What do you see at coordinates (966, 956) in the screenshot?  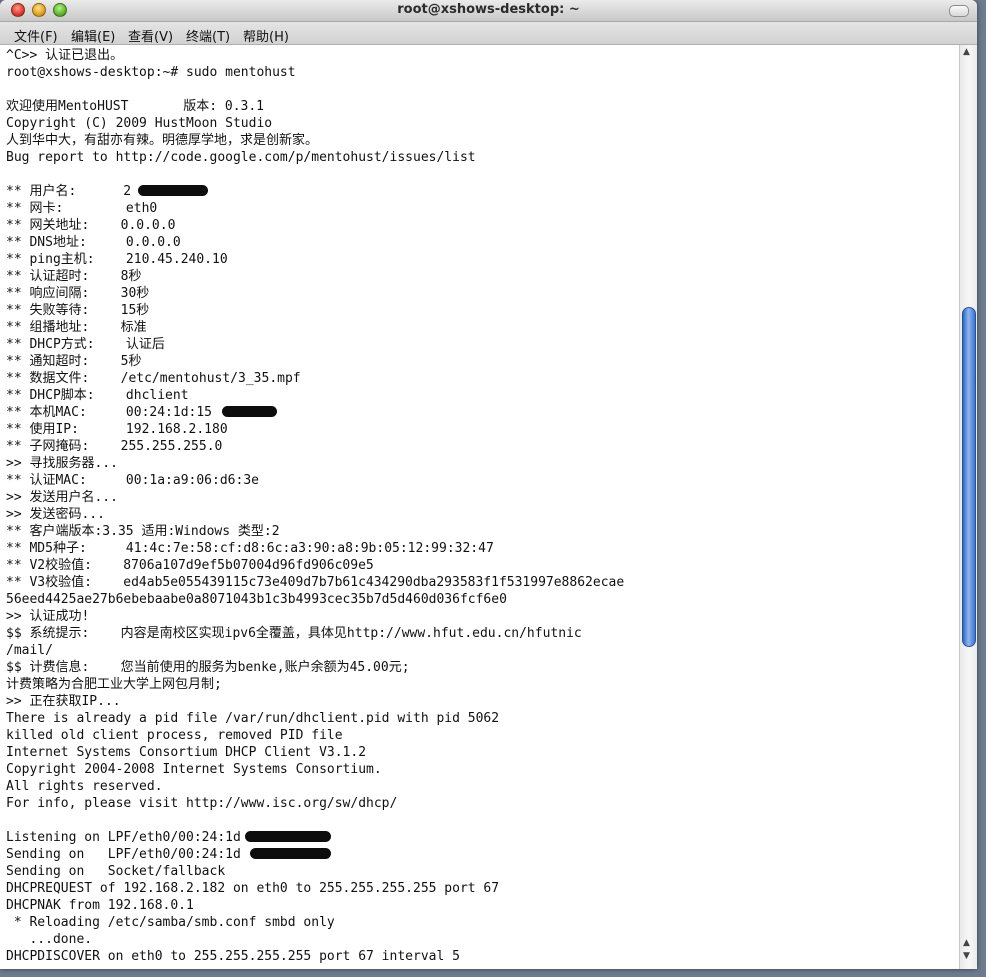 I see `scroll-down-arrow-icon: ▼` at bounding box center [966, 956].